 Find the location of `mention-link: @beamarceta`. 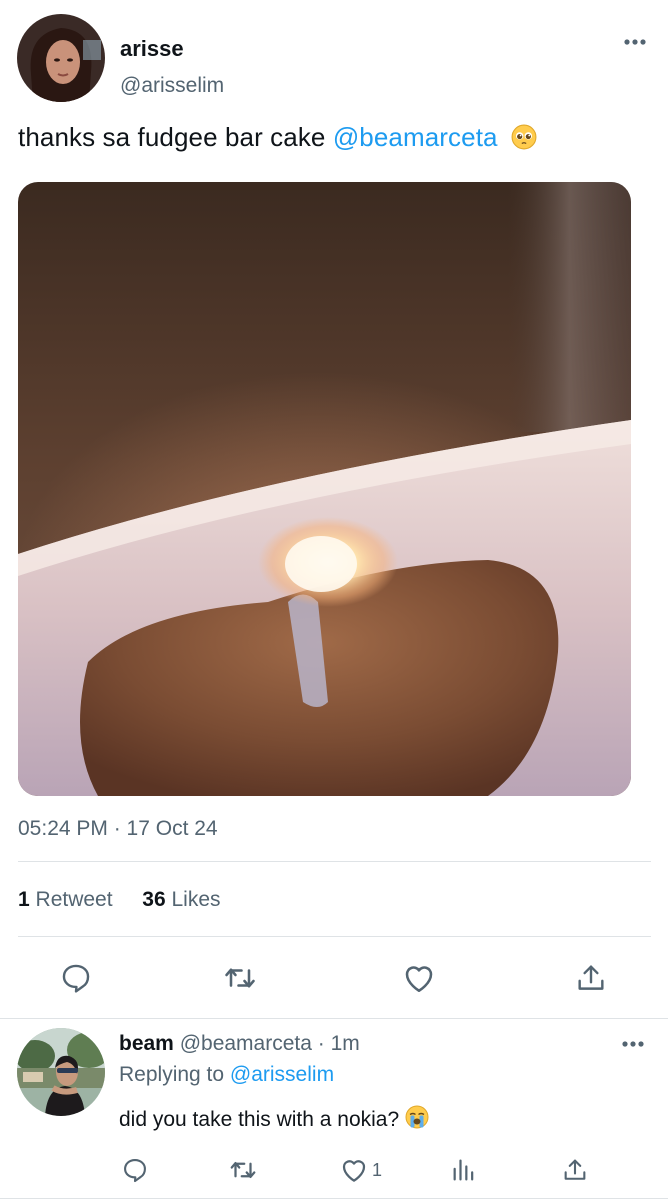

mention-link: @beamarceta is located at coordinates (415, 137).